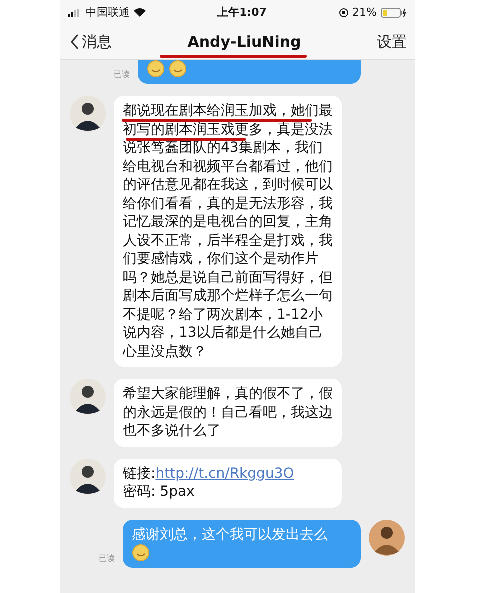 This screenshot has width=500, height=593. Describe the element at coordinates (225, 474) in the screenshot. I see `message-link: http://t.cn/Rkggu3O` at that location.